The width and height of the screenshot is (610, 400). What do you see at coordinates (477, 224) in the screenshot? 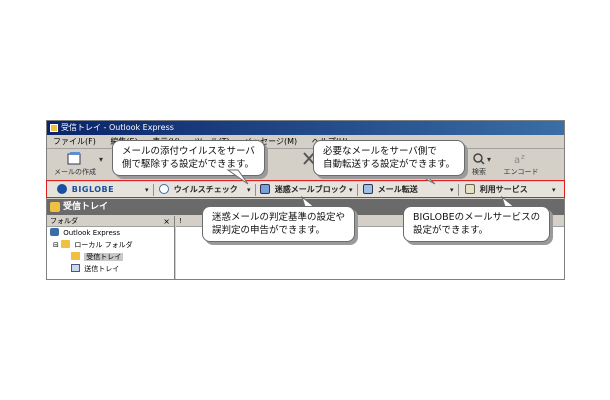
I see `callout-services: BIGLOBEのメールサービスの 設定ができます。` at bounding box center [477, 224].